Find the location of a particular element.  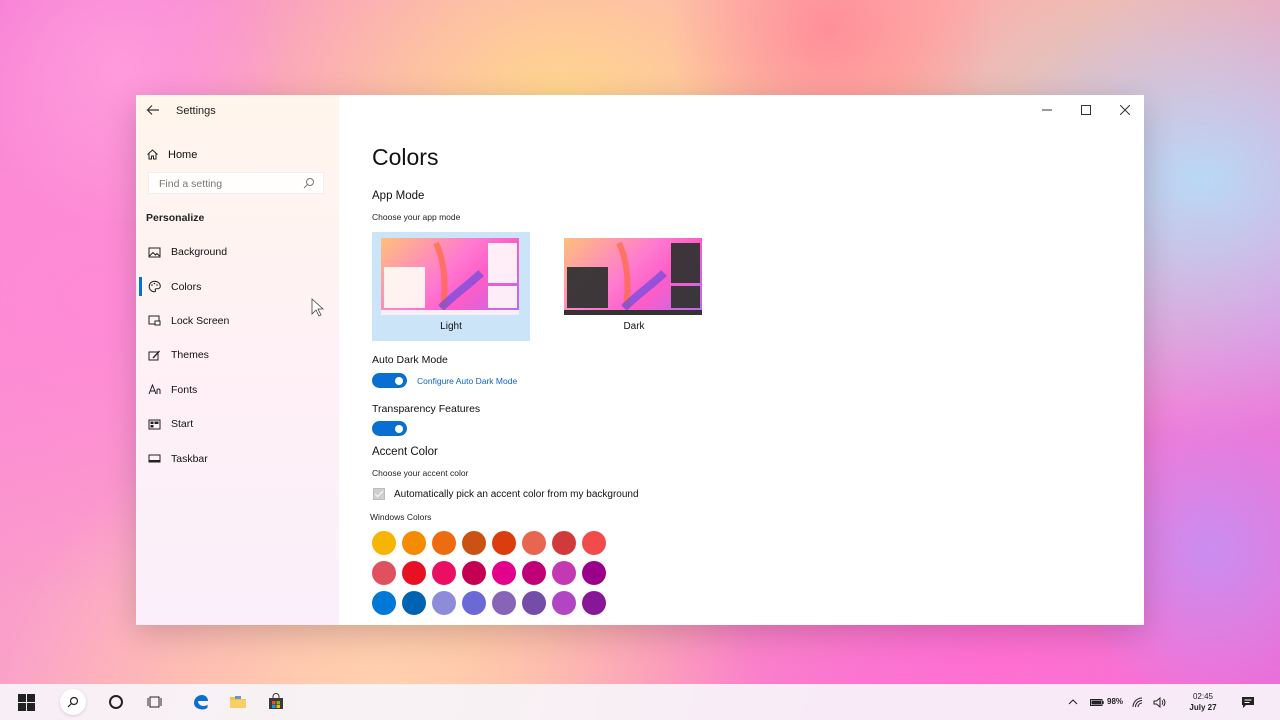

start-button is located at coordinates (26, 702).